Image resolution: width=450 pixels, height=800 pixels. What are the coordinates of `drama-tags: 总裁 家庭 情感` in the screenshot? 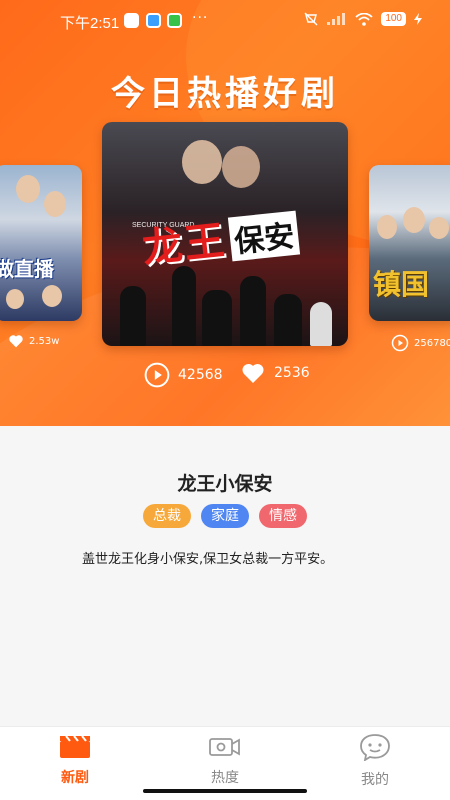 It's located at (225, 516).